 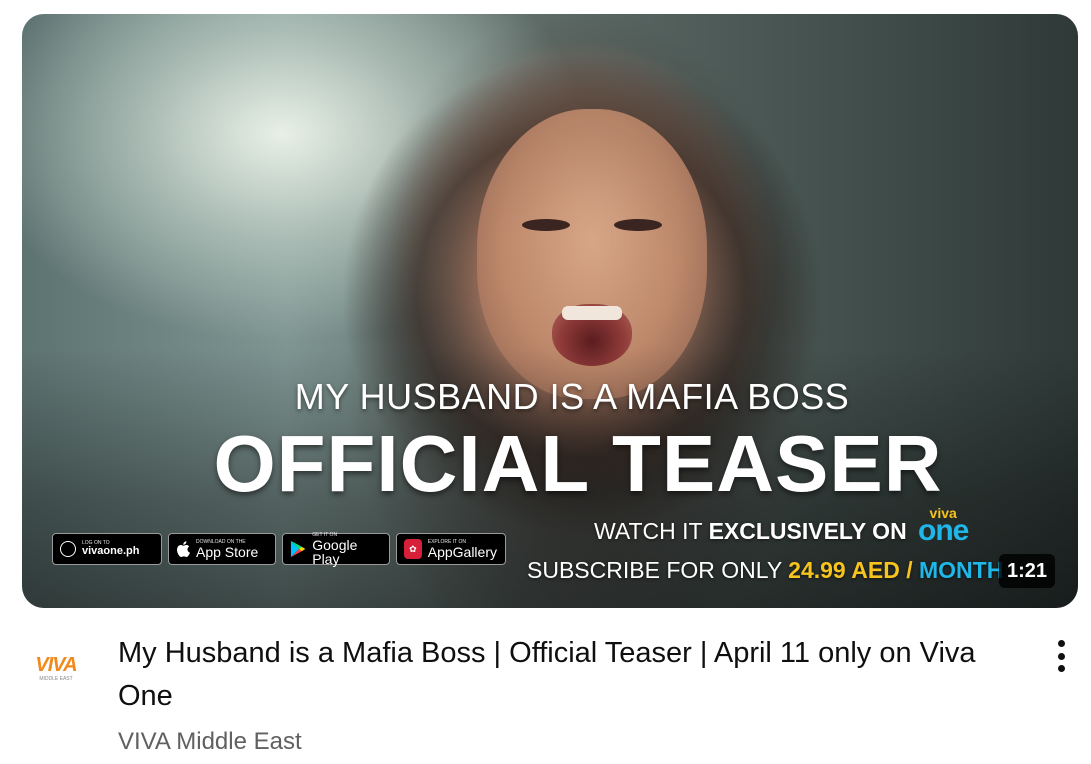 I want to click on web-badge-label: vivaone.ph, so click(x=111, y=551).